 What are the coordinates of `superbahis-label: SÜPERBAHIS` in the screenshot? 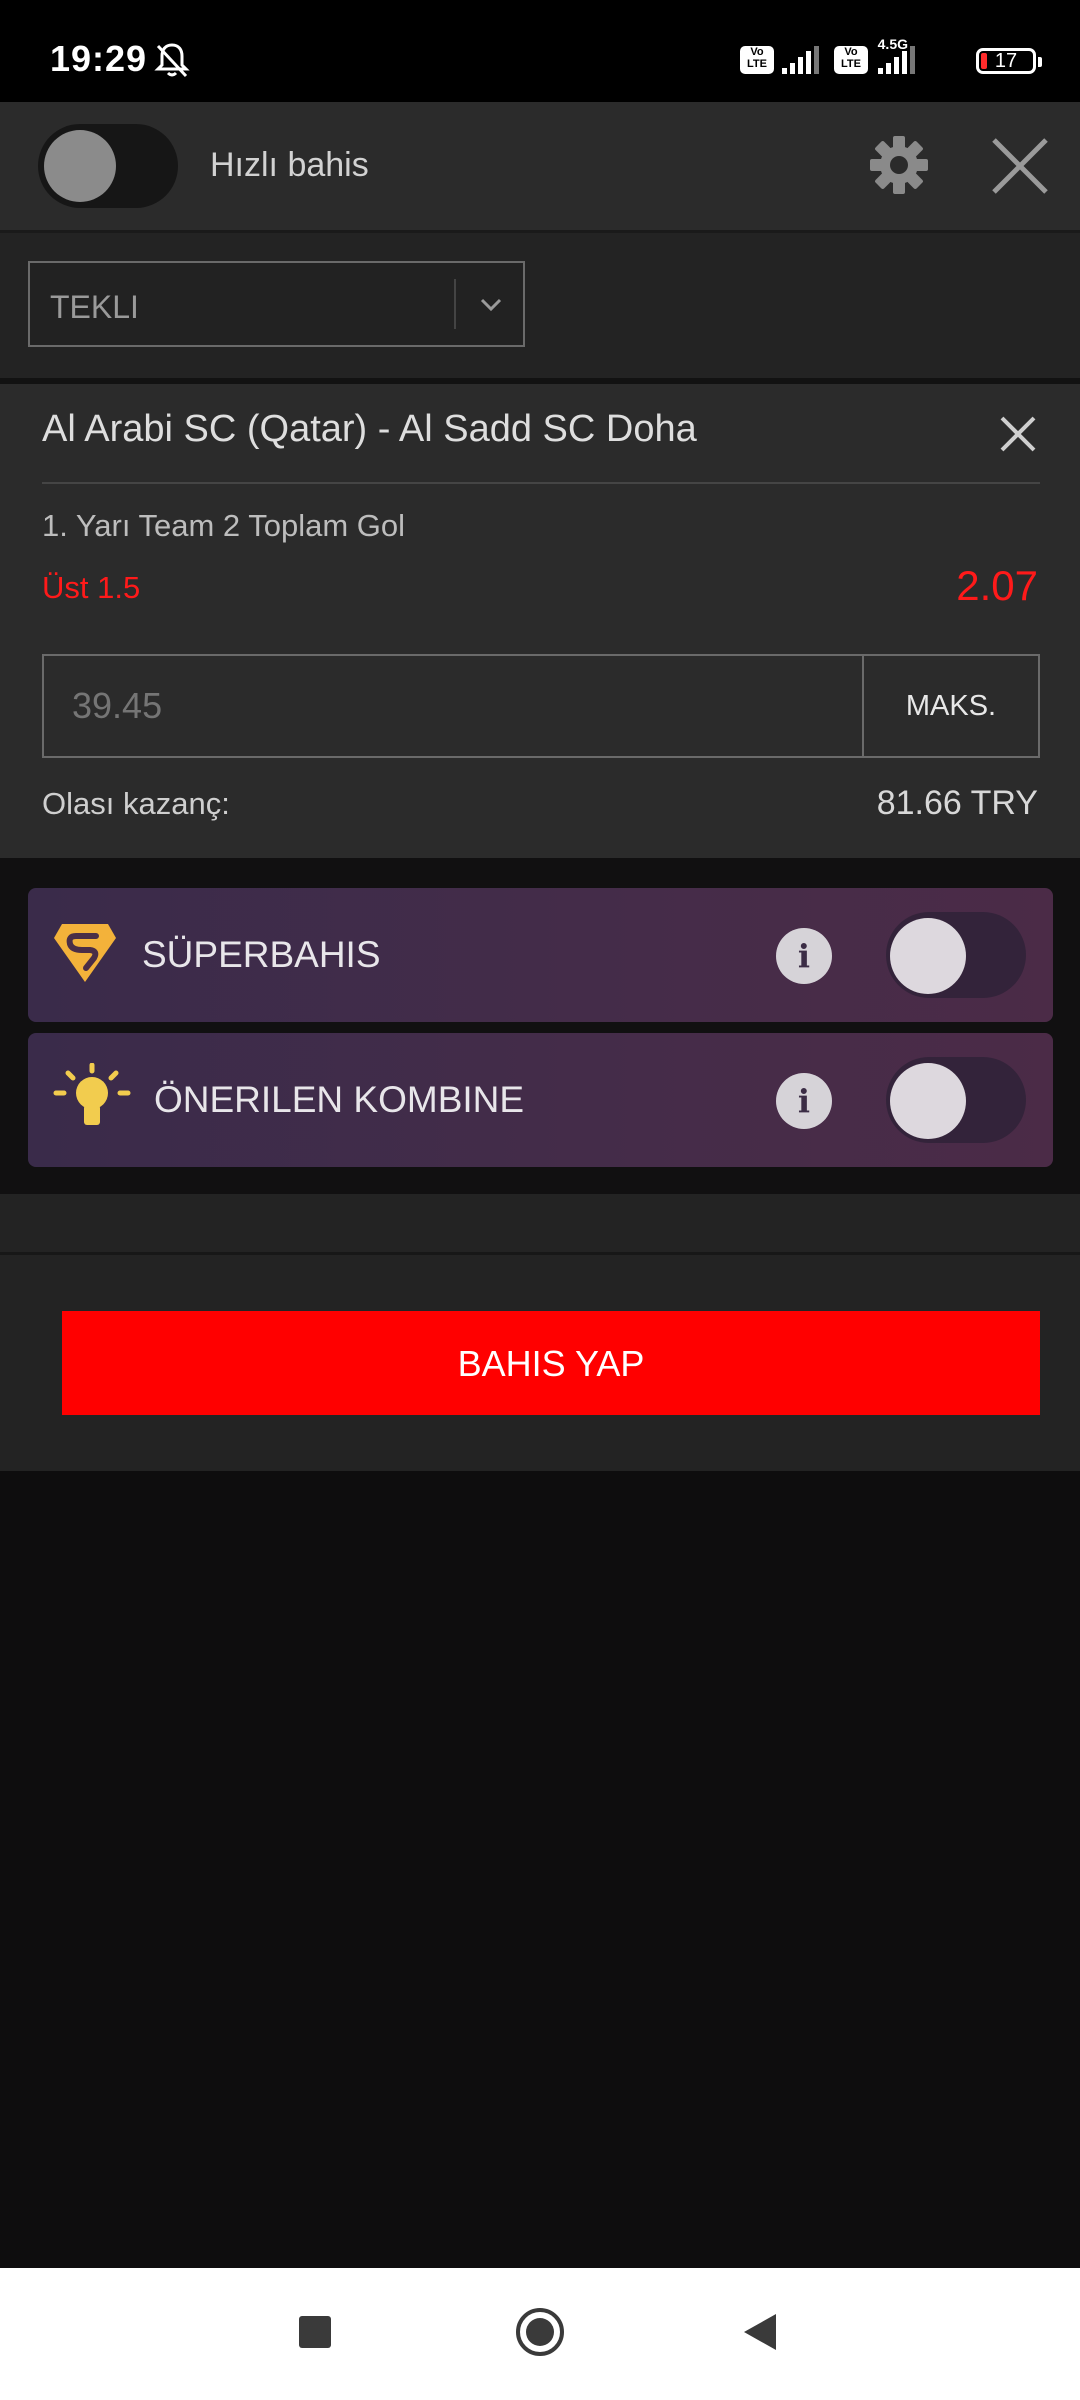 It's located at (261, 954).